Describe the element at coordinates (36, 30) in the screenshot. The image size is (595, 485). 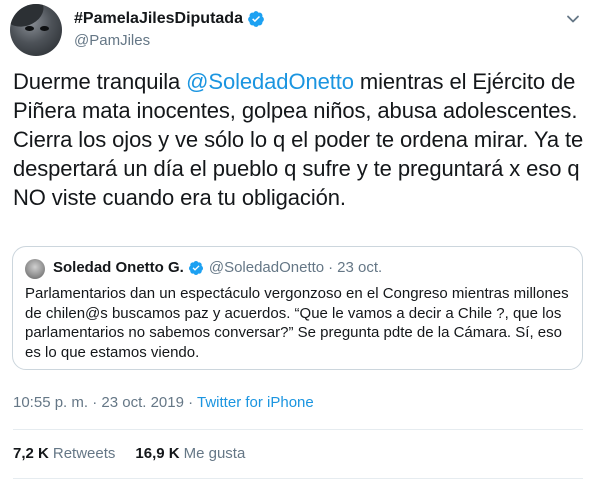
I see `author-avatar` at that location.